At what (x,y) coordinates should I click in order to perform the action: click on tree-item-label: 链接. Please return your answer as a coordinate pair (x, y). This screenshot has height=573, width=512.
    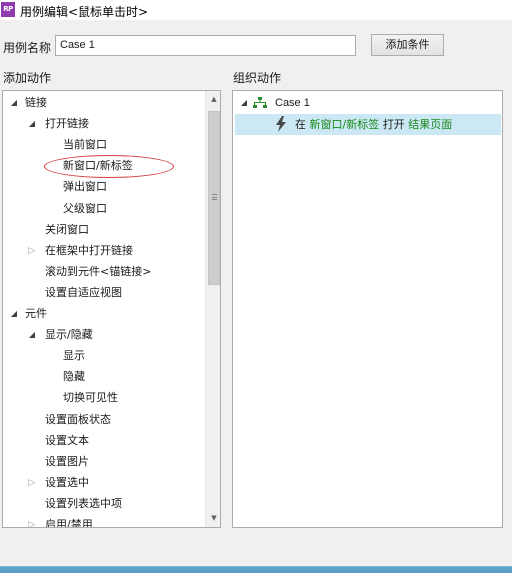
    Looking at the image, I should click on (36, 102).